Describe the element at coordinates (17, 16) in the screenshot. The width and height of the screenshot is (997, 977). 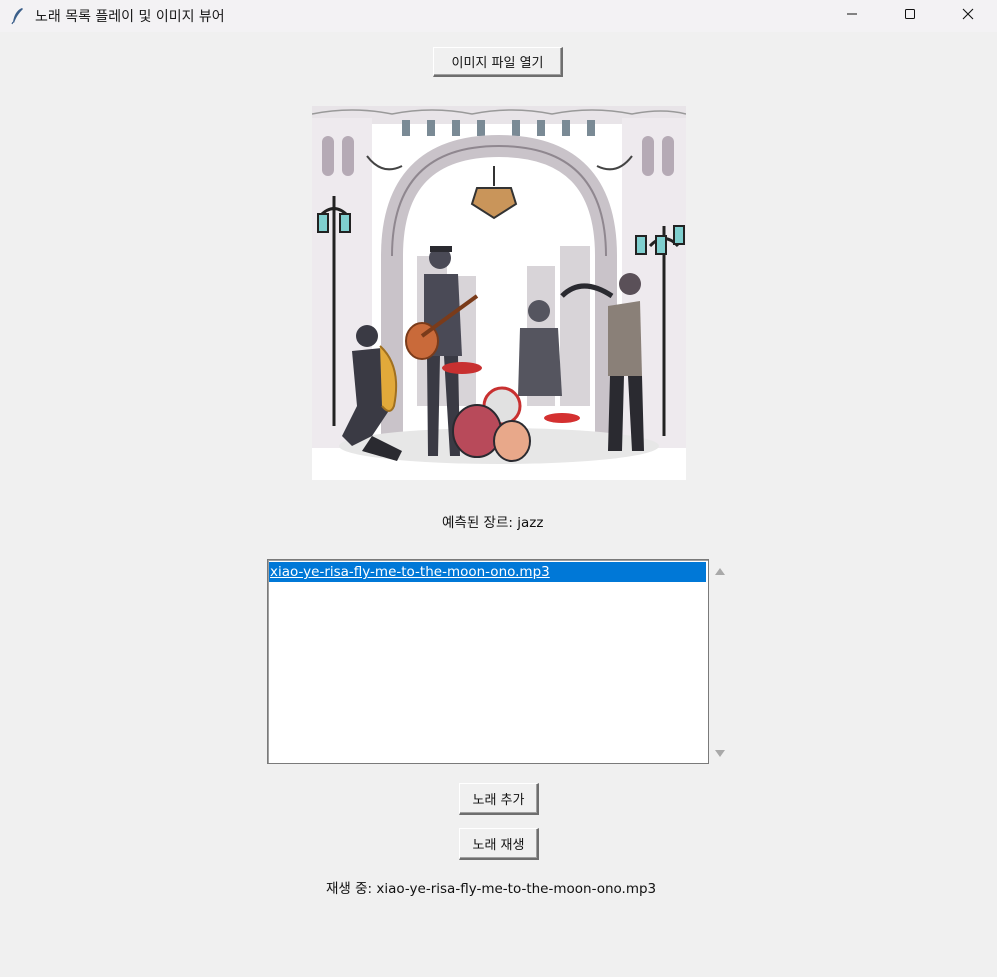
I see `feather-icon` at that location.